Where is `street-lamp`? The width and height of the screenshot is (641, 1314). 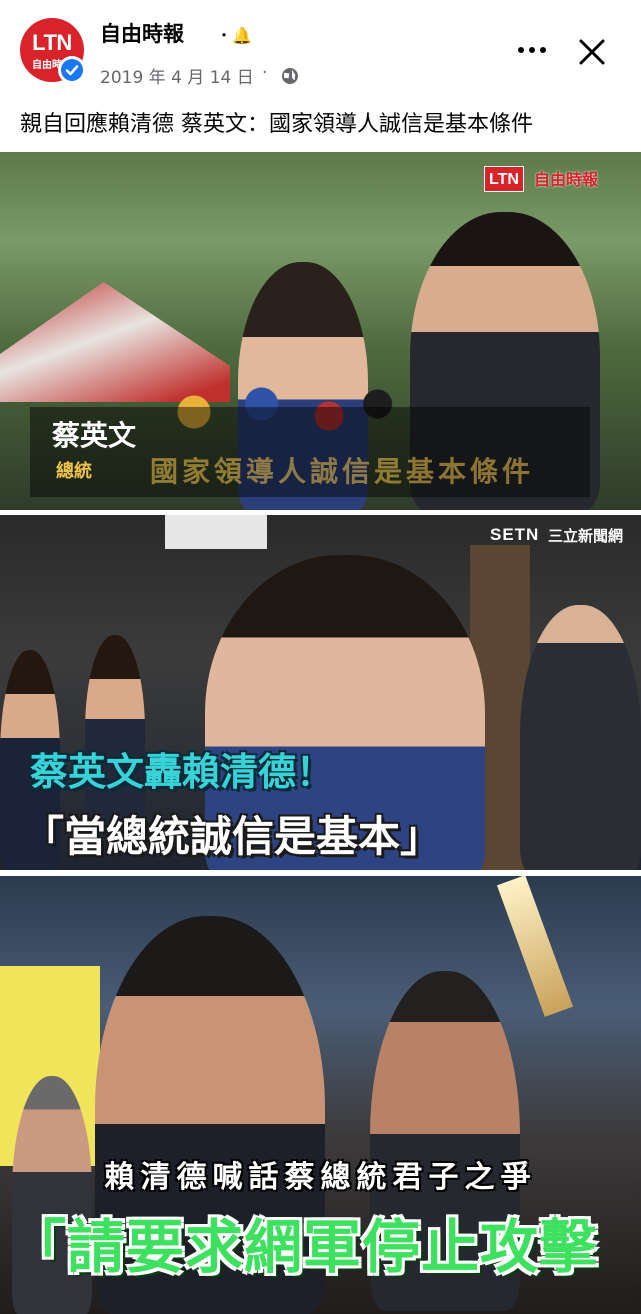 street-lamp is located at coordinates (535, 946).